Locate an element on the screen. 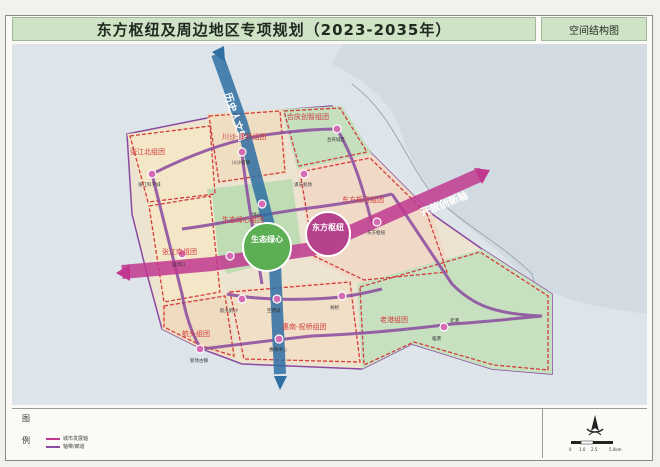 The width and height of the screenshot is (660, 467). scale-graphic: 0 1.0 2.5 5.0km is located at coordinates (595, 433).